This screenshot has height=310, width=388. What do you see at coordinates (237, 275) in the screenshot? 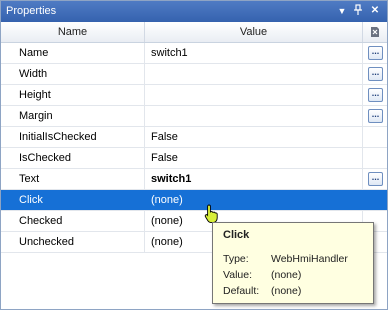
I see `tooltip-key: Value:` at bounding box center [237, 275].